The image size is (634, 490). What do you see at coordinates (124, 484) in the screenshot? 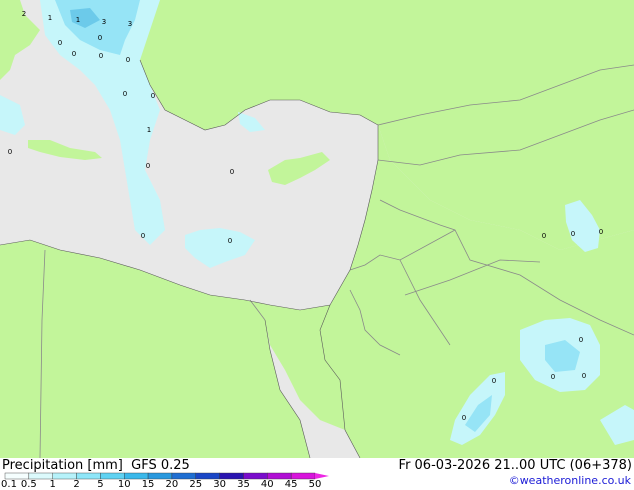
I see `legend-tick-label: 10` at bounding box center [124, 484].